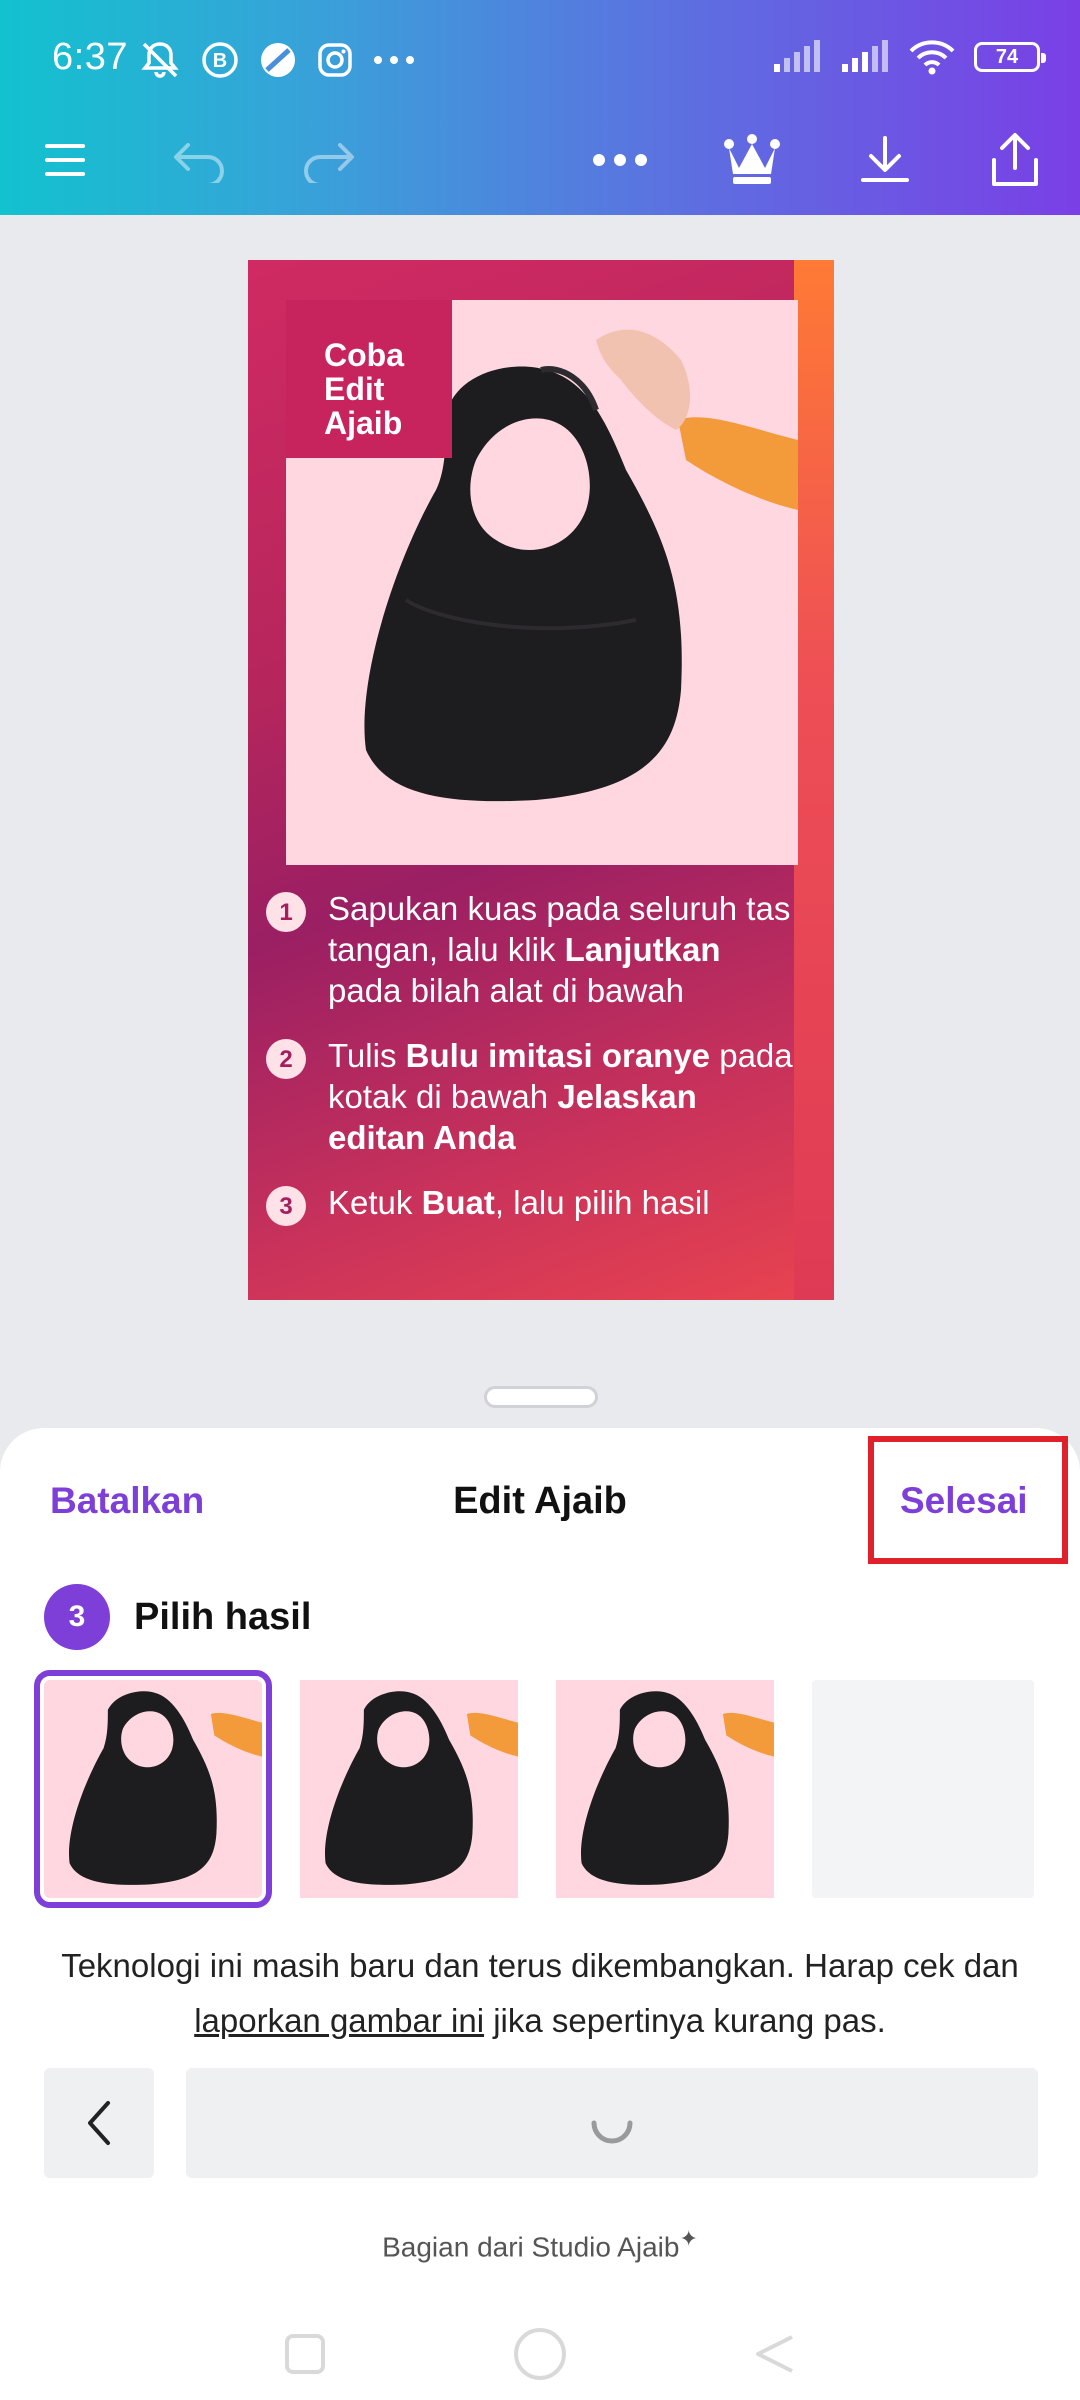  I want to click on step-bold: Bulu imitasi oranye, so click(558, 1055).